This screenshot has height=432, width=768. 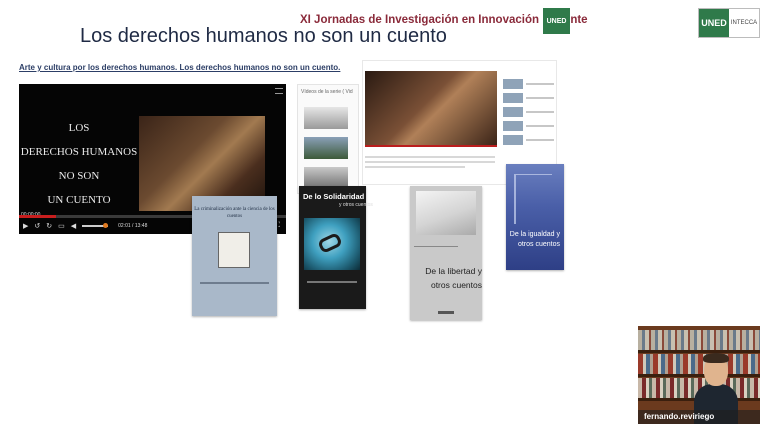 What do you see at coordinates (79, 200) in the screenshot?
I see `video-line-4: UN CUENTO` at bounding box center [79, 200].